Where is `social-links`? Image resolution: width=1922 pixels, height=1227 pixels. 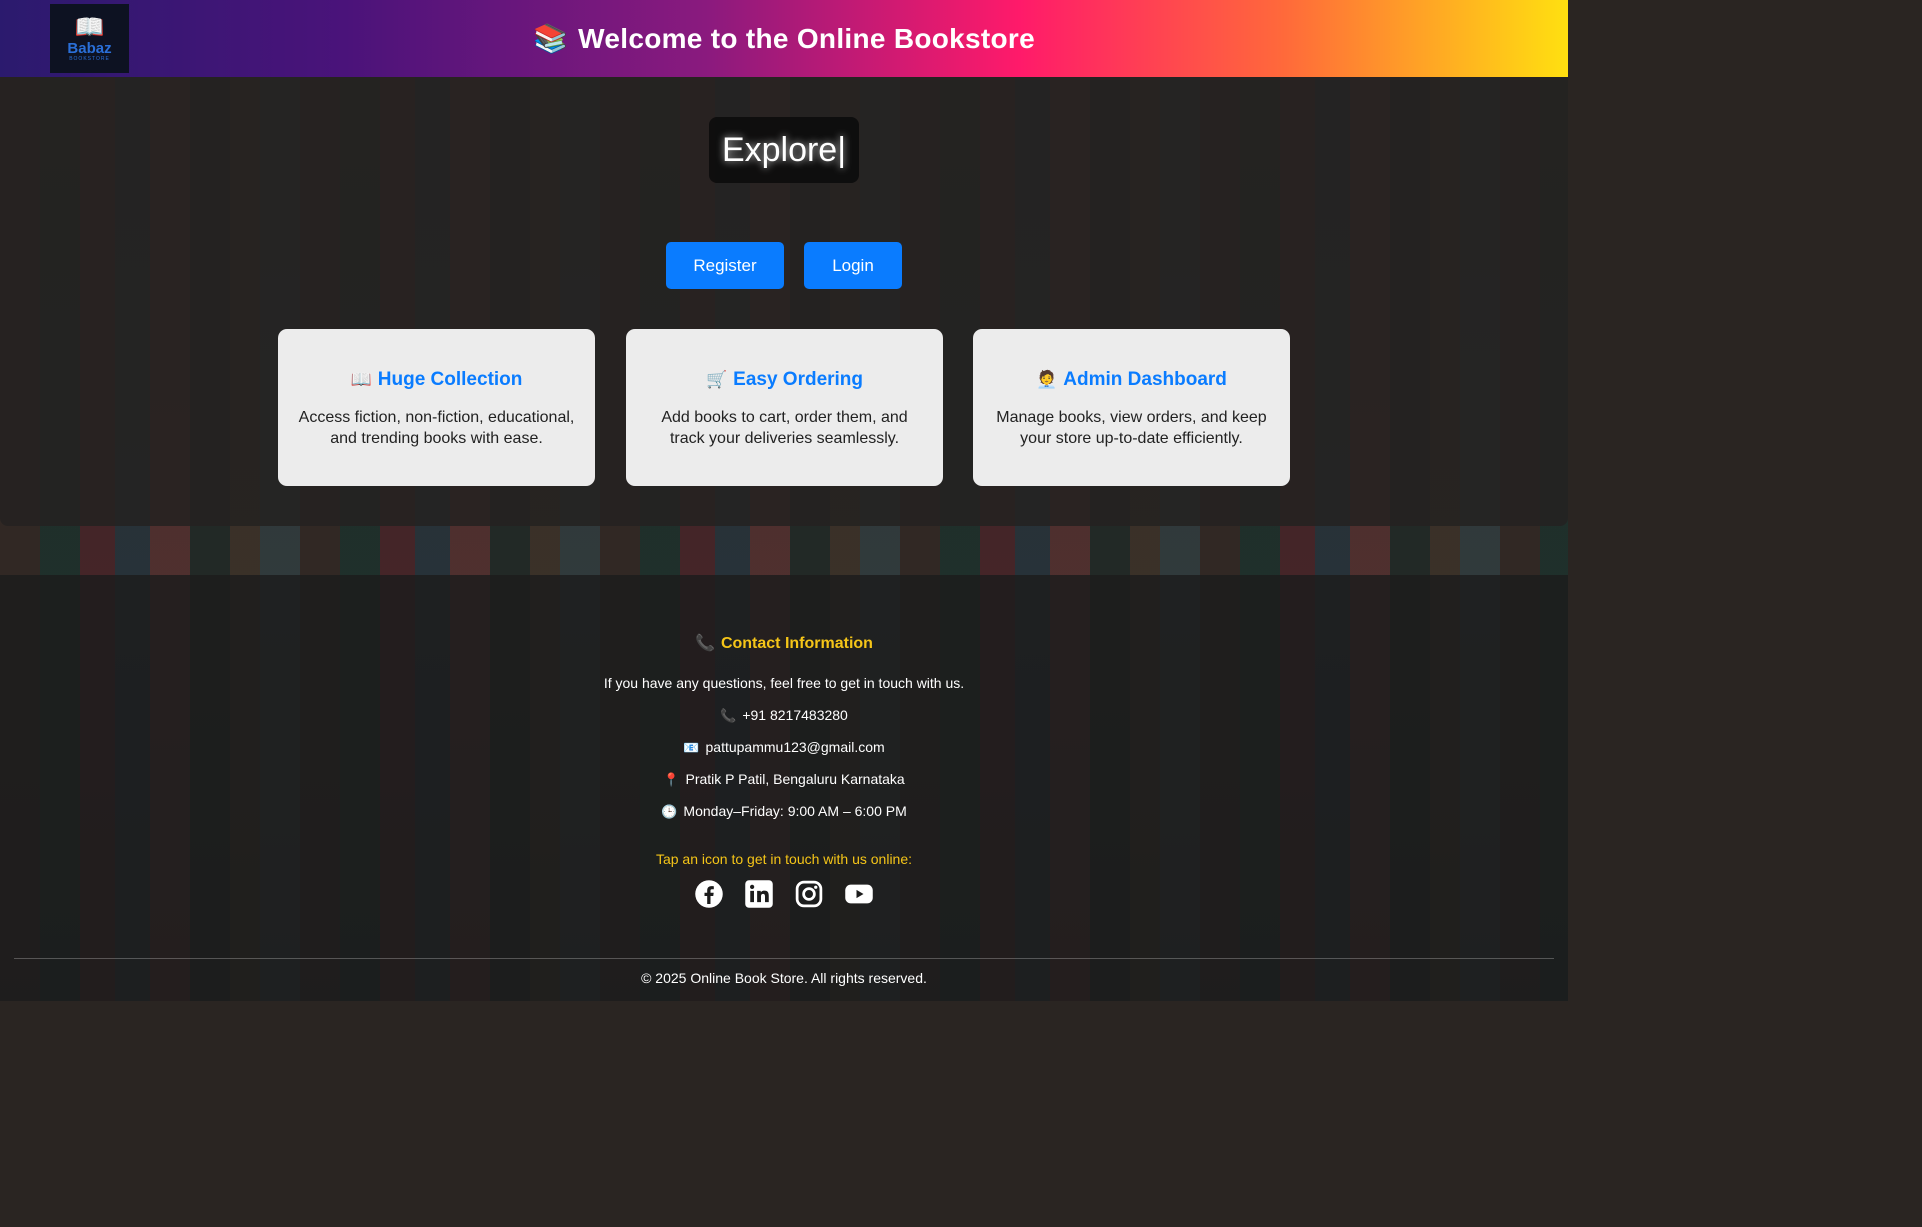
social-links is located at coordinates (784, 894).